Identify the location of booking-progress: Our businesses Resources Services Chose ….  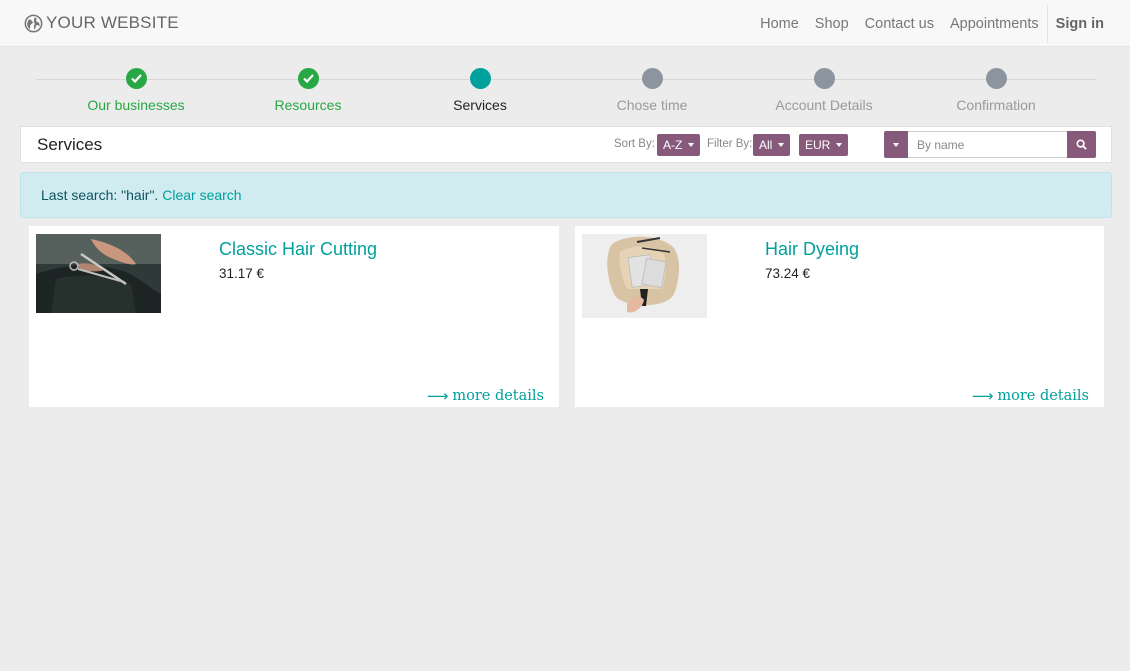
(565, 89).